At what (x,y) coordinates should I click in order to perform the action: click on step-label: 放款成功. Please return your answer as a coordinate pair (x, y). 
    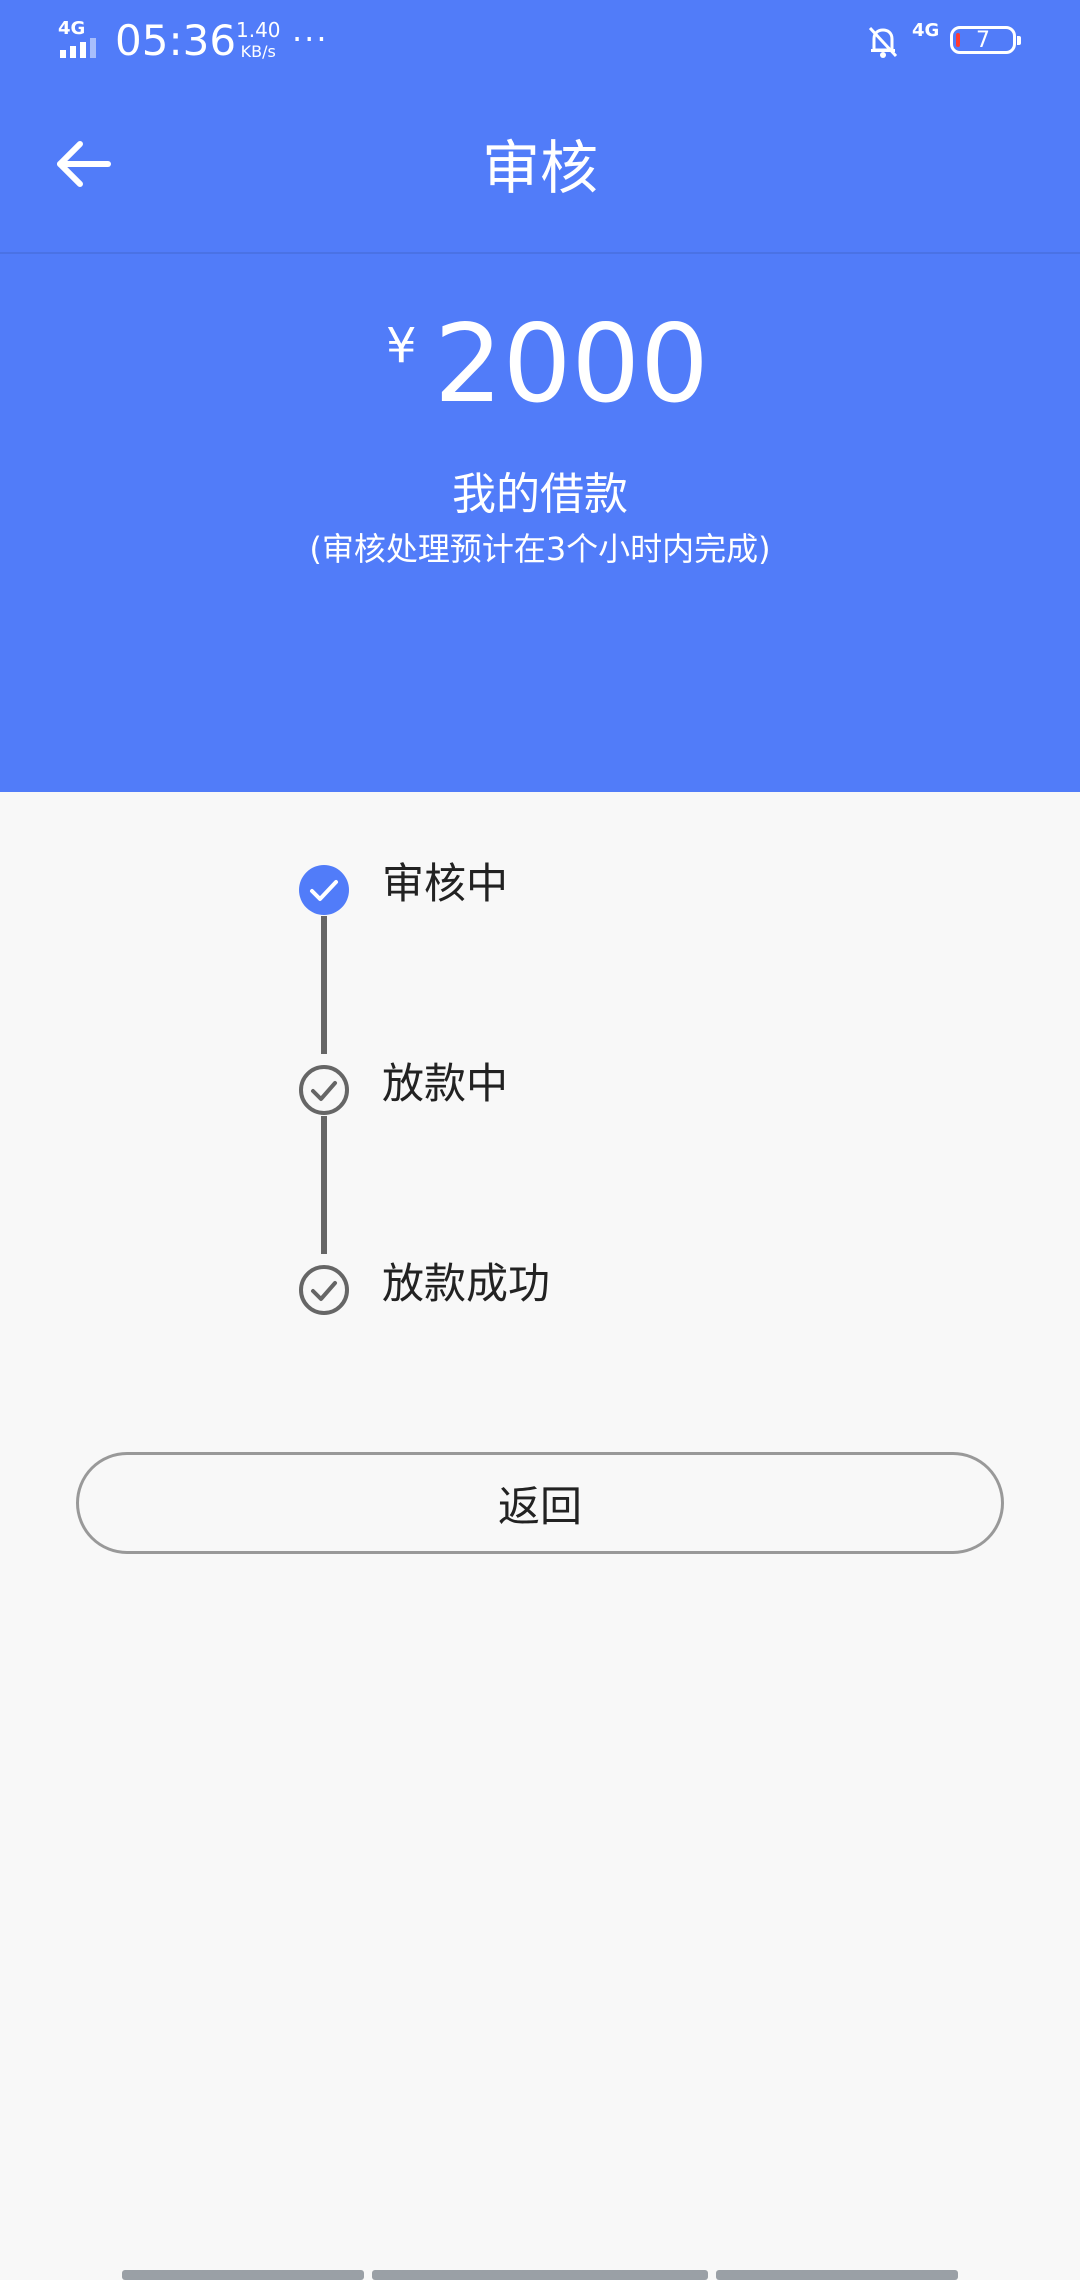
    Looking at the image, I should click on (466, 1283).